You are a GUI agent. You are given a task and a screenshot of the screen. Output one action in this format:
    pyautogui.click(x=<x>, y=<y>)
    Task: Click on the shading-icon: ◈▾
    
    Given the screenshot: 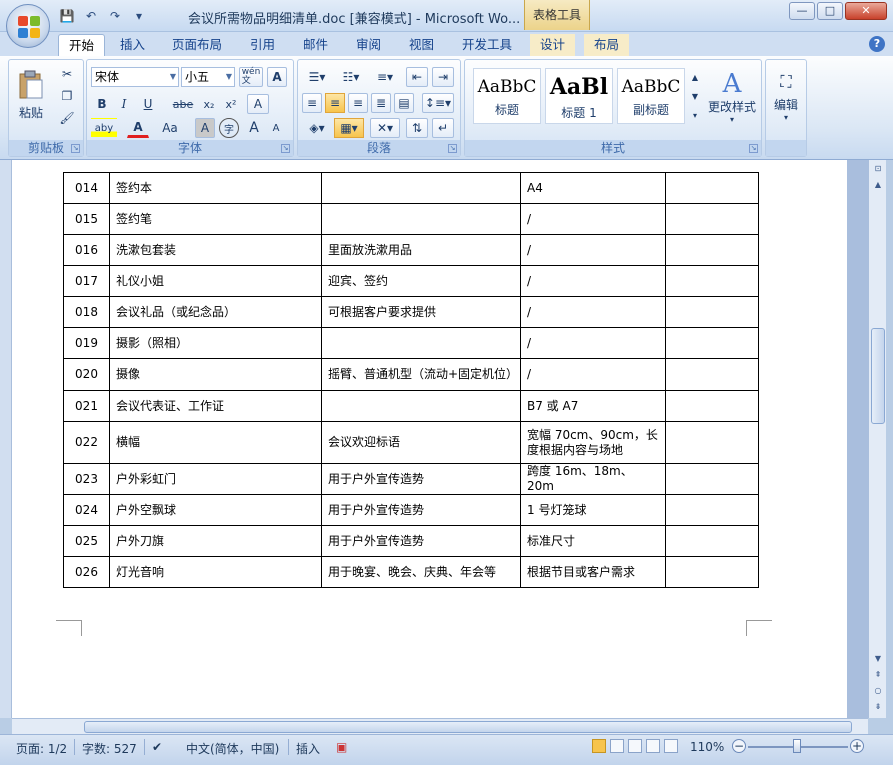 What is the action you would take?
    pyautogui.click(x=317, y=128)
    